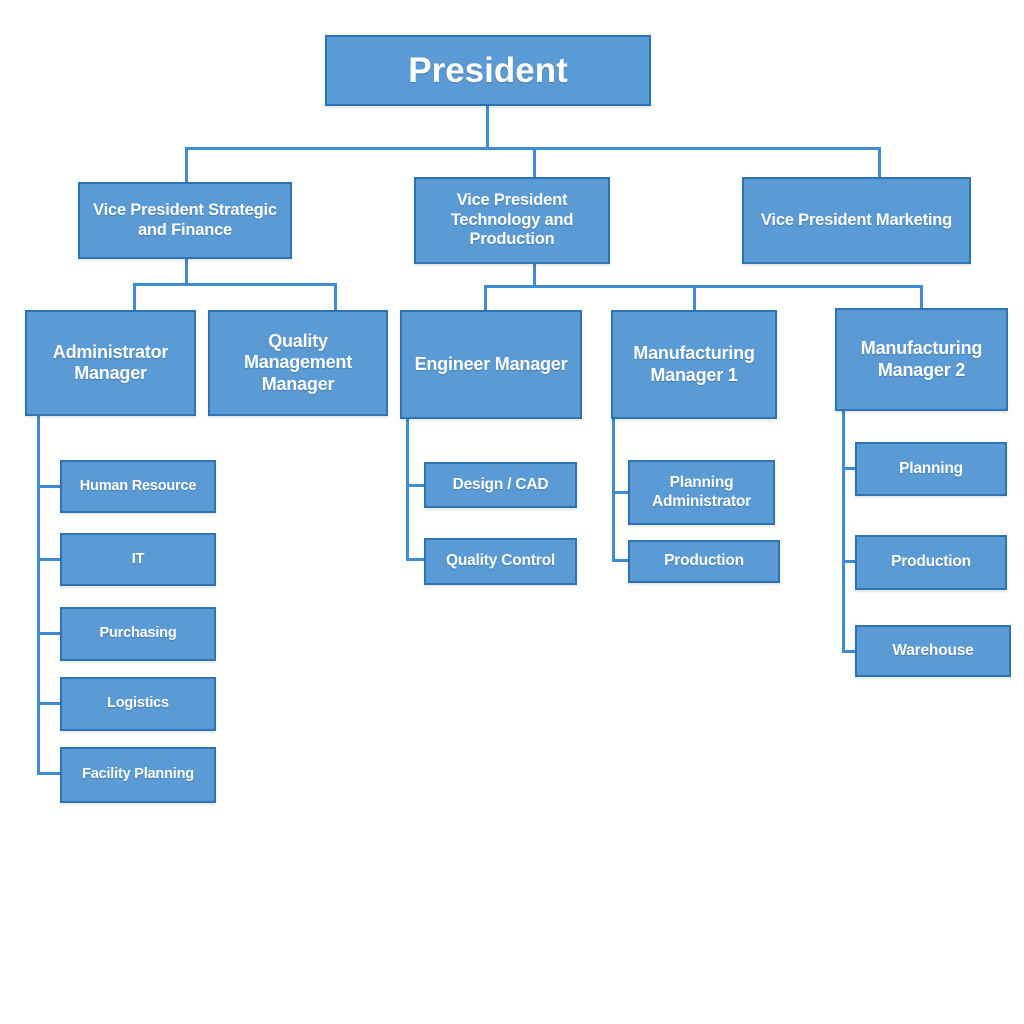  What do you see at coordinates (704, 561) in the screenshot?
I see `node-production-manufacturing-1: Production` at bounding box center [704, 561].